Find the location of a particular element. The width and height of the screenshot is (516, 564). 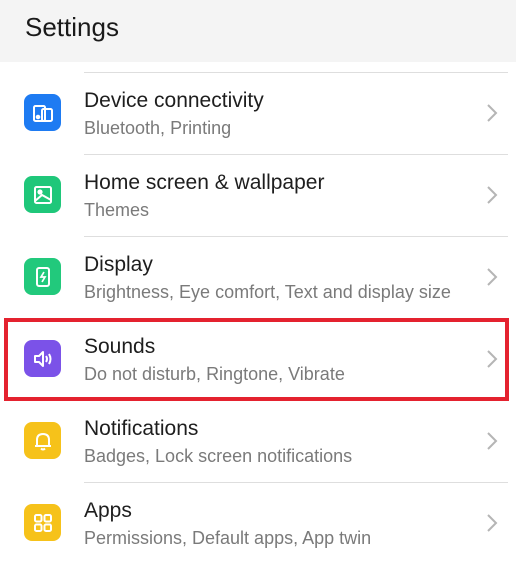

device-connectivity-icon is located at coordinates (42, 112).